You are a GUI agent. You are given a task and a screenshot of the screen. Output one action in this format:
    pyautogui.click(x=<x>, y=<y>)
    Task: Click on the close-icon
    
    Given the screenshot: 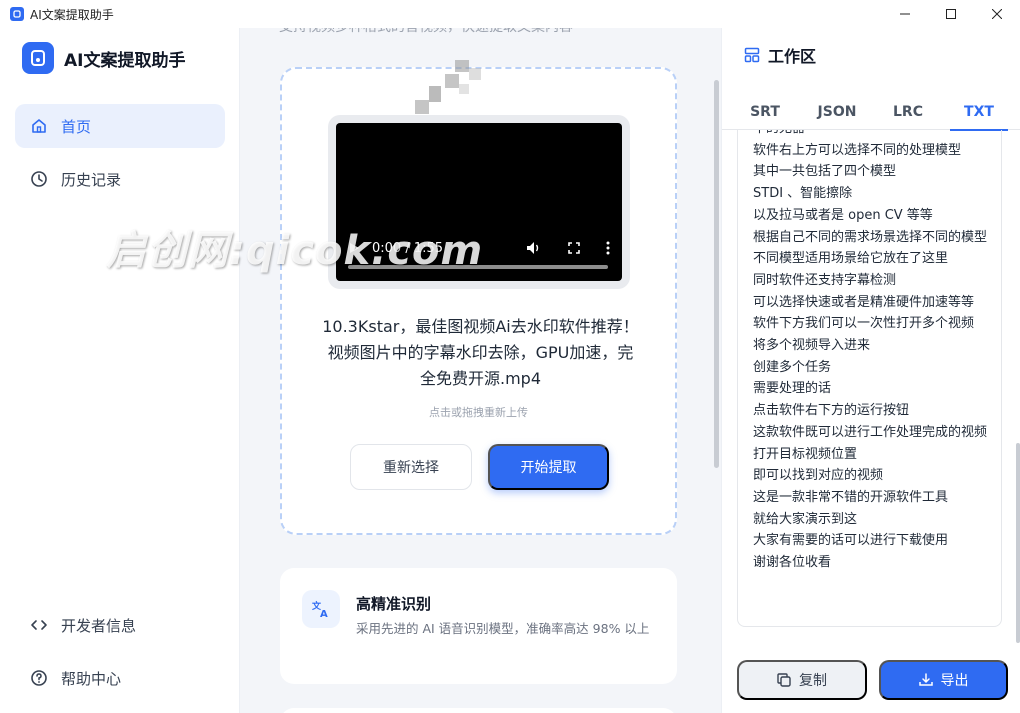 What is the action you would take?
    pyautogui.click(x=997, y=14)
    